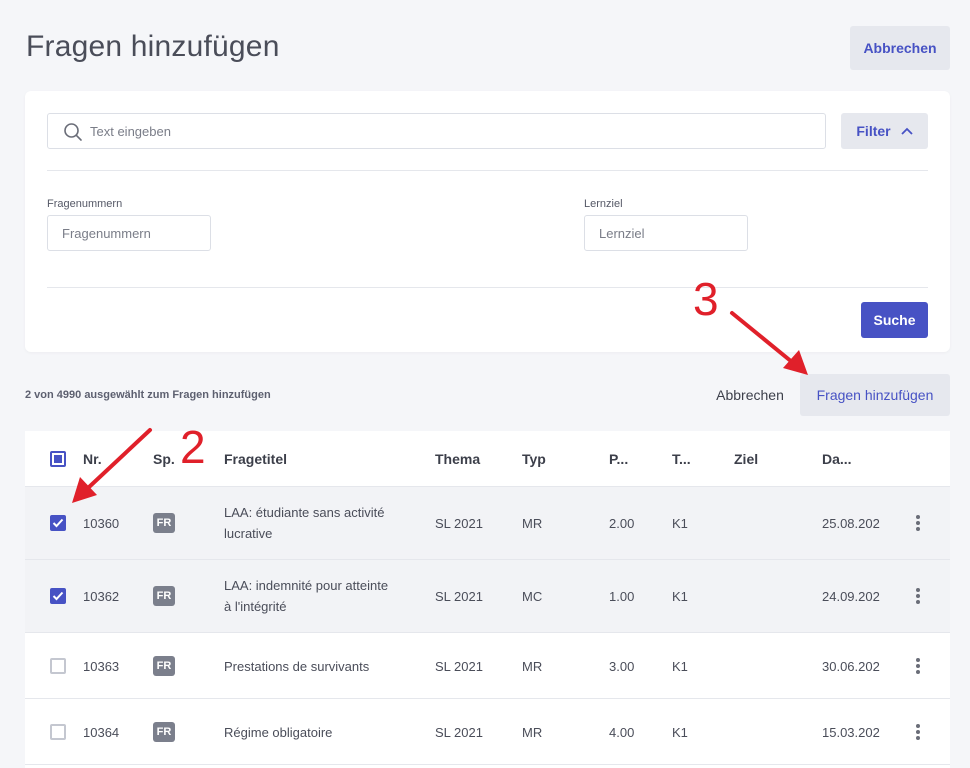 This screenshot has height=768, width=970. I want to click on page-title: Fragen hinzufügen, so click(153, 46).